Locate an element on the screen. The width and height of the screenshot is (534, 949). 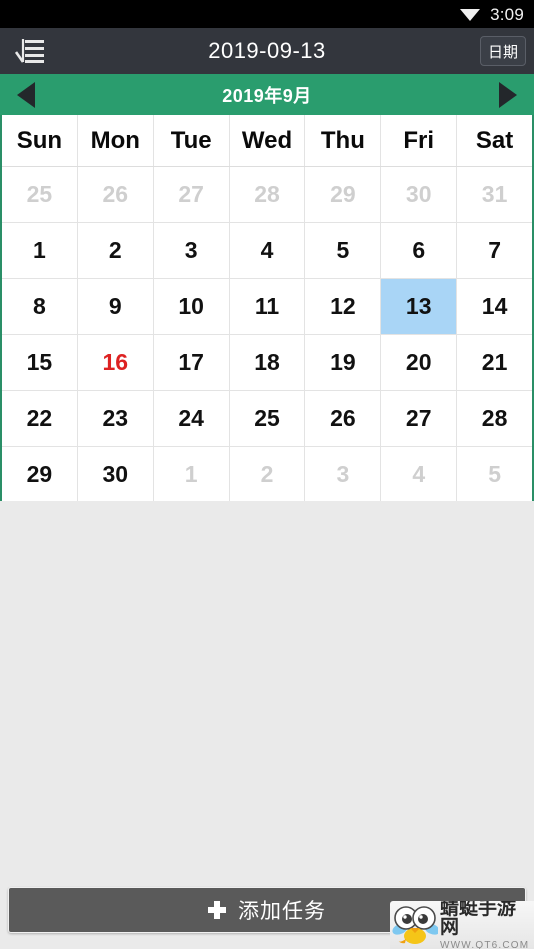
calendar-week-row: 8 9 10 11 12 13 14 is located at coordinates (267, 307).